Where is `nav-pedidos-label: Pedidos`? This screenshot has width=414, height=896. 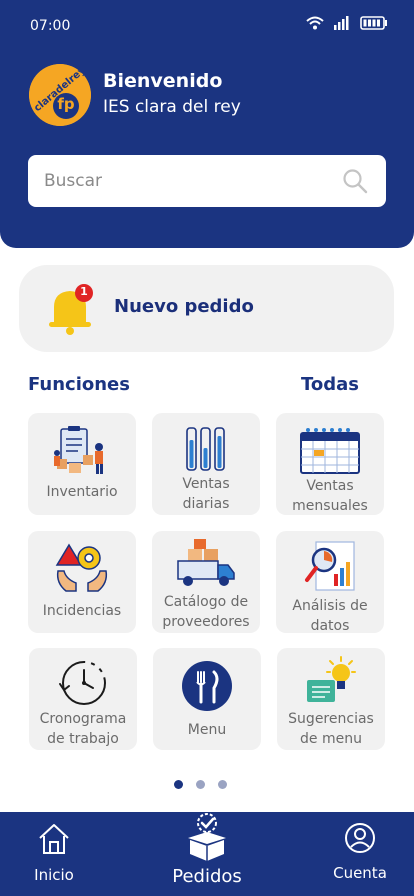
nav-pedidos-label: Pedidos is located at coordinates (207, 876).